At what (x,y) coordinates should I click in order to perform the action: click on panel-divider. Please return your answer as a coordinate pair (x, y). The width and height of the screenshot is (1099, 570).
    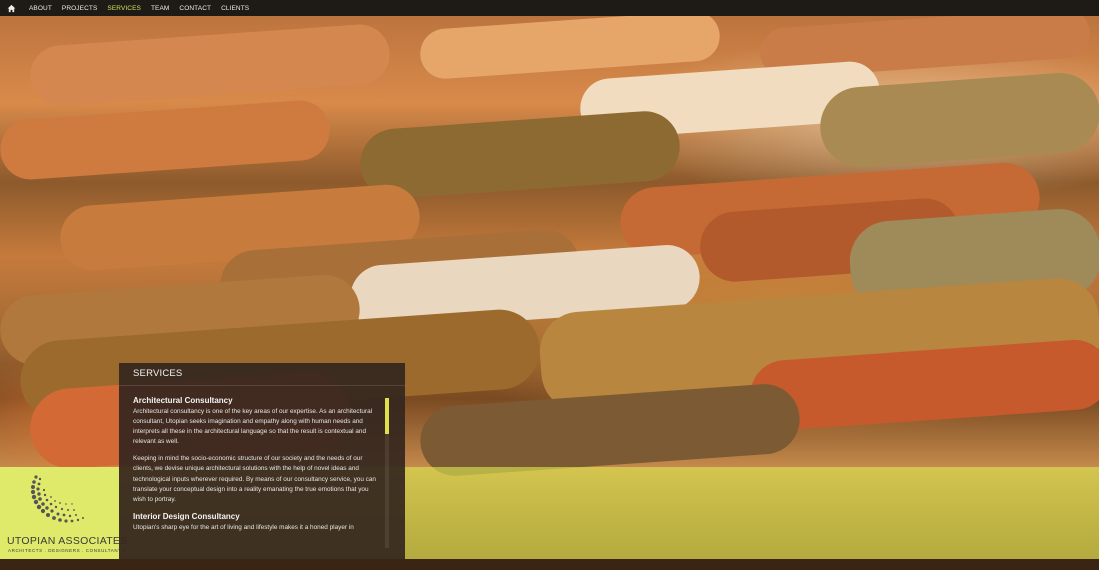
    Looking at the image, I should click on (262, 385).